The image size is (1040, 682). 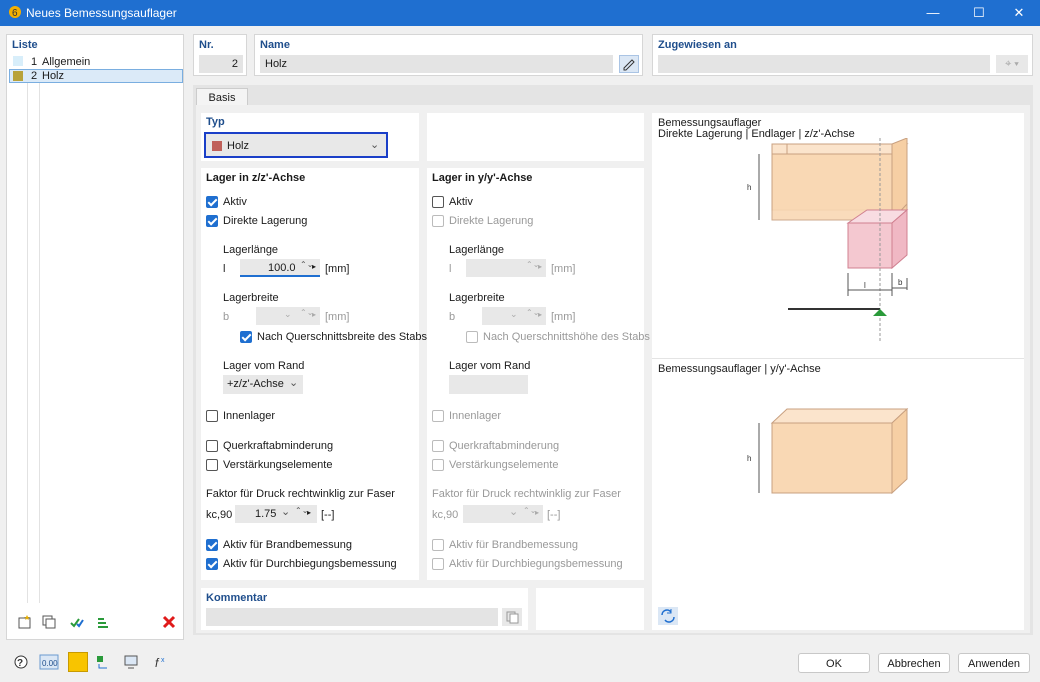 I want to click on refresh-diagram-icon, so click(x=668, y=616).